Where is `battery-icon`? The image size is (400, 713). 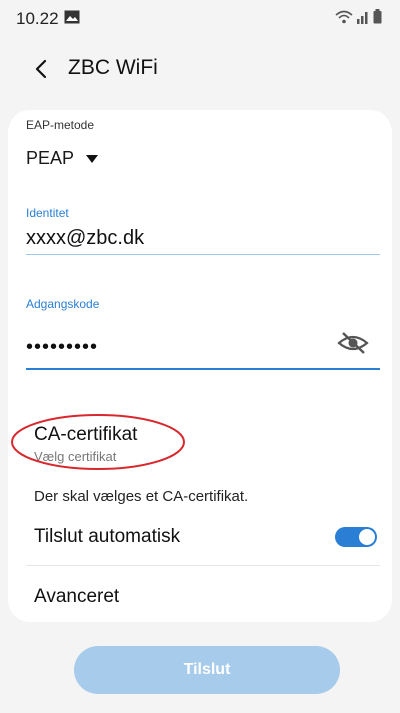 battery-icon is located at coordinates (377, 16).